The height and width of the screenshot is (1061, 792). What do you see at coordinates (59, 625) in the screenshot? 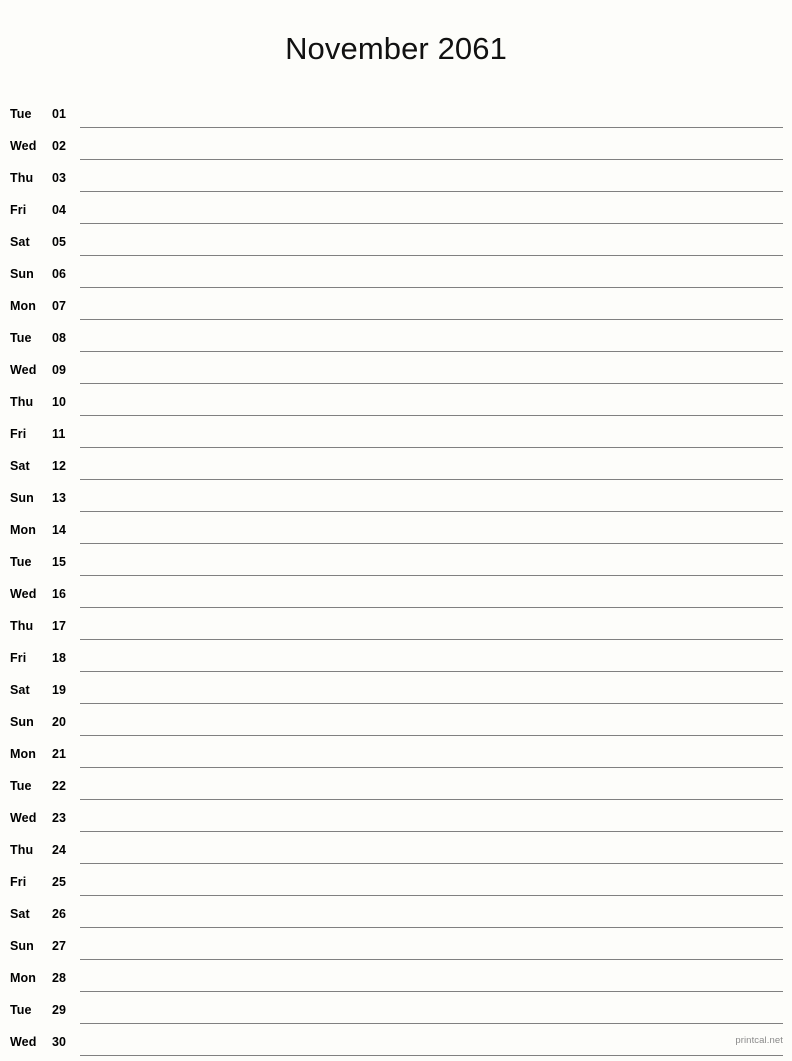
I see `day-number-label: 17` at bounding box center [59, 625].